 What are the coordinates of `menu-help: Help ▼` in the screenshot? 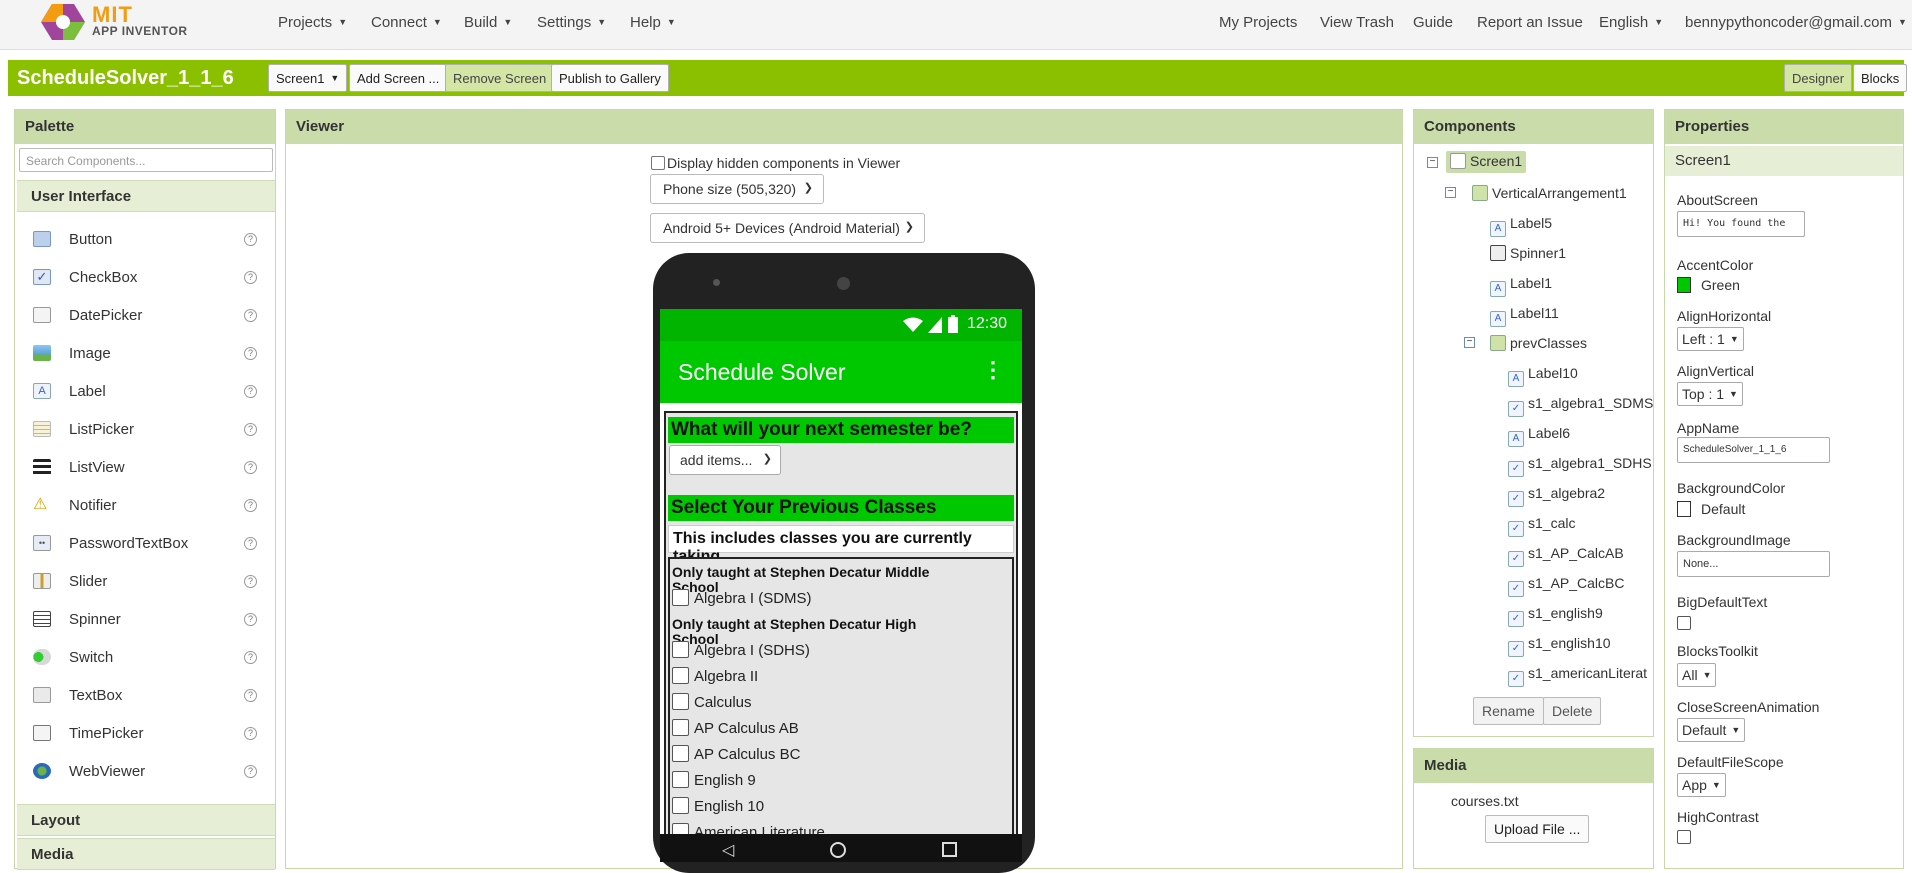 It's located at (653, 22).